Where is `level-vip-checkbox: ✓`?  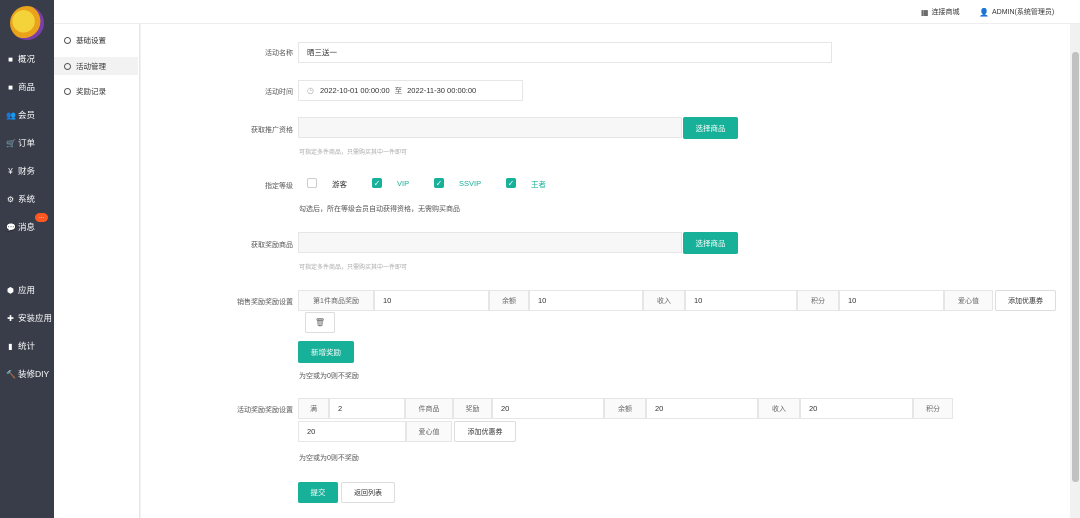 level-vip-checkbox: ✓ is located at coordinates (377, 183).